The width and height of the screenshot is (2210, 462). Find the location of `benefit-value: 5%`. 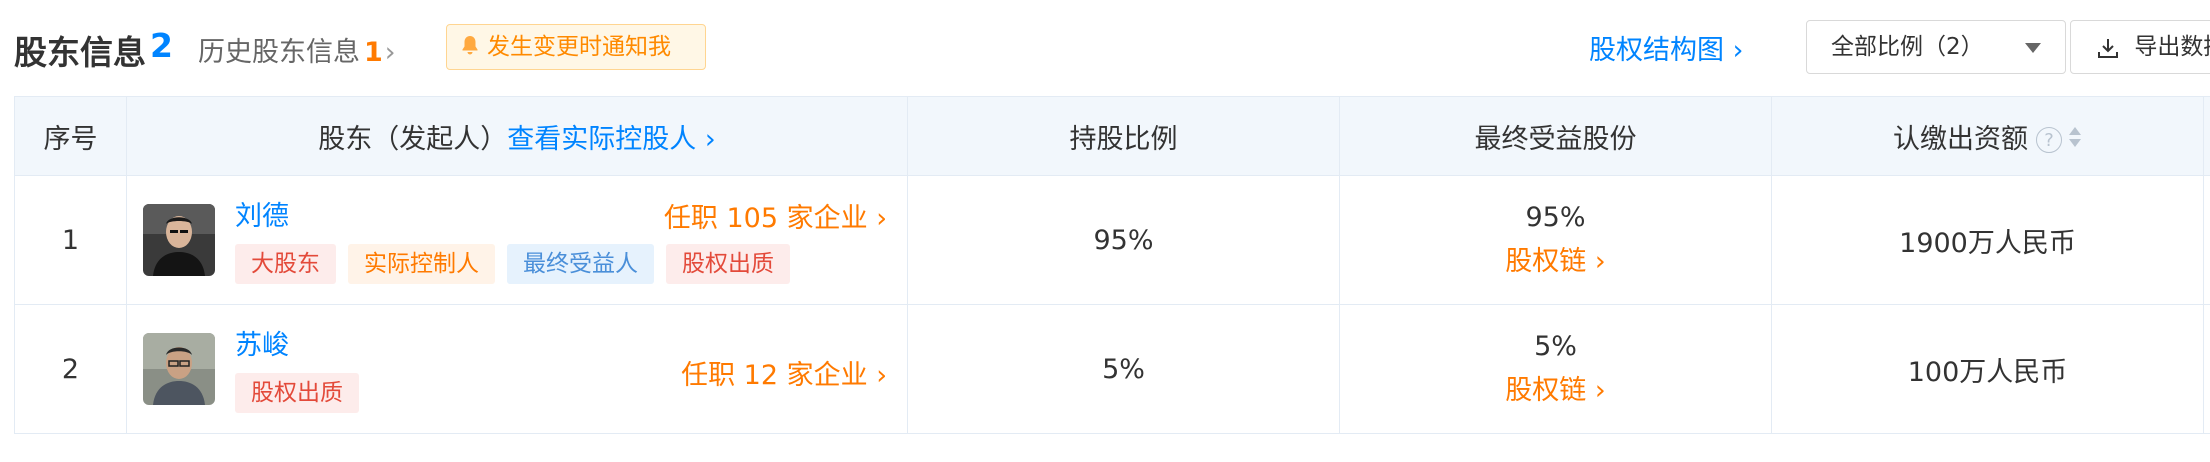

benefit-value: 5% is located at coordinates (1555, 346).